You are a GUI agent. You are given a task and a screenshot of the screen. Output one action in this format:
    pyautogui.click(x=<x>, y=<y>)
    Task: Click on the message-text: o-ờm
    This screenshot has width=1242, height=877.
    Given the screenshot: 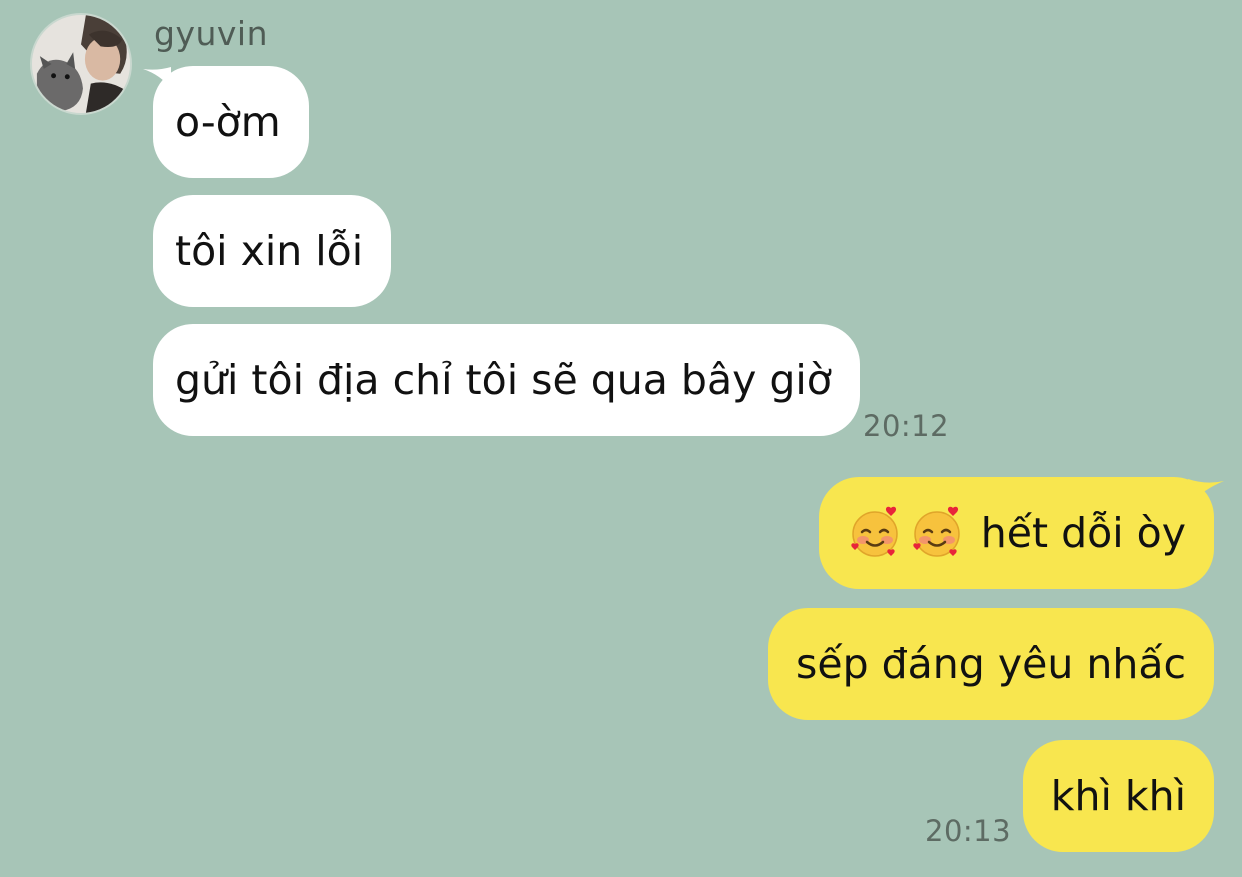 What is the action you would take?
    pyautogui.click(x=228, y=122)
    